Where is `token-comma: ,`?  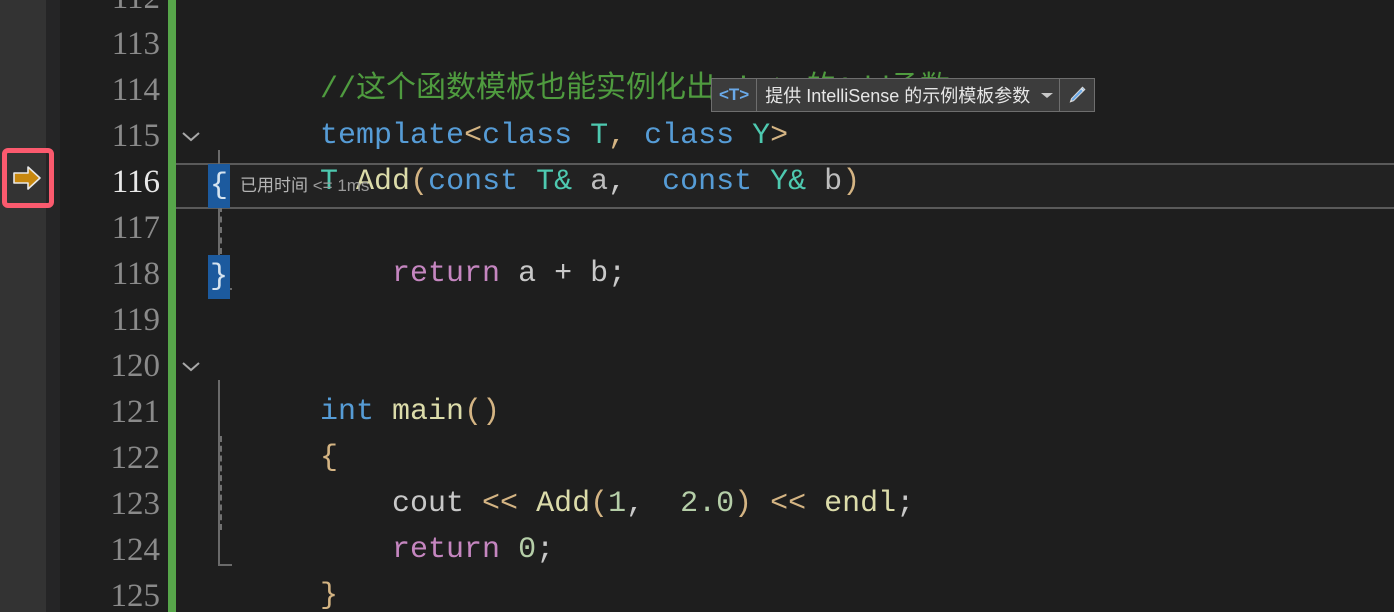 token-comma: , is located at coordinates (635, 182).